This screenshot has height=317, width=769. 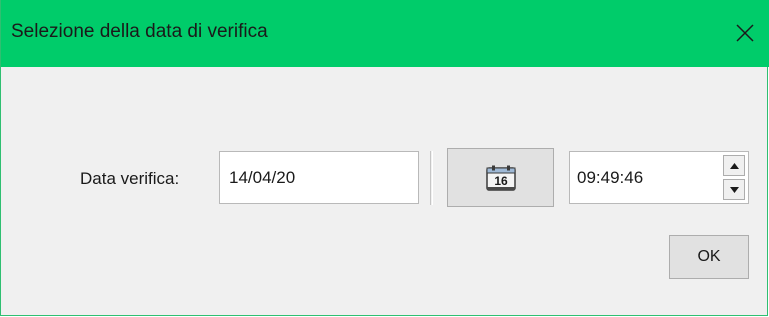 What do you see at coordinates (319, 177) in the screenshot?
I see `date-field` at bounding box center [319, 177].